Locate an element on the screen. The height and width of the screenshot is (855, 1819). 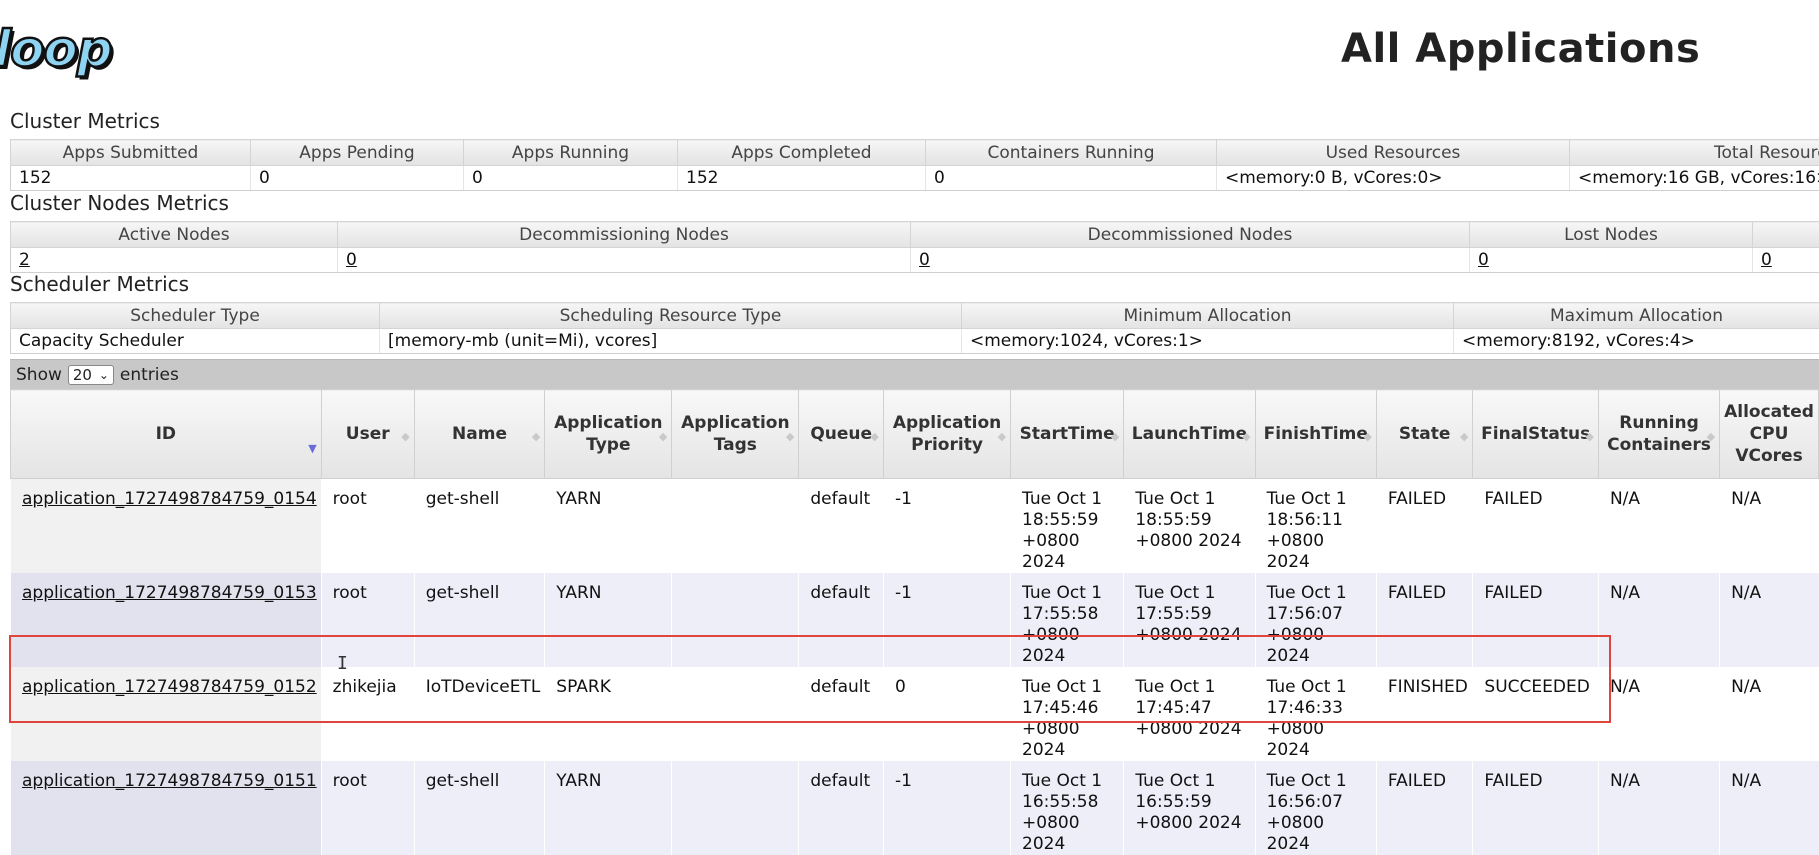
header-containers-running: Containers Running is located at coordinates (1071, 153).